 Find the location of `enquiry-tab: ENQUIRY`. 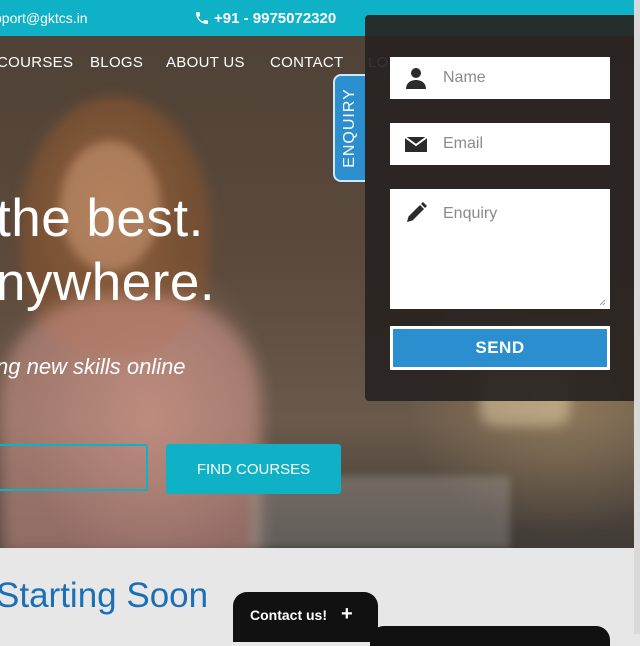

enquiry-tab: ENQUIRY is located at coordinates (349, 128).